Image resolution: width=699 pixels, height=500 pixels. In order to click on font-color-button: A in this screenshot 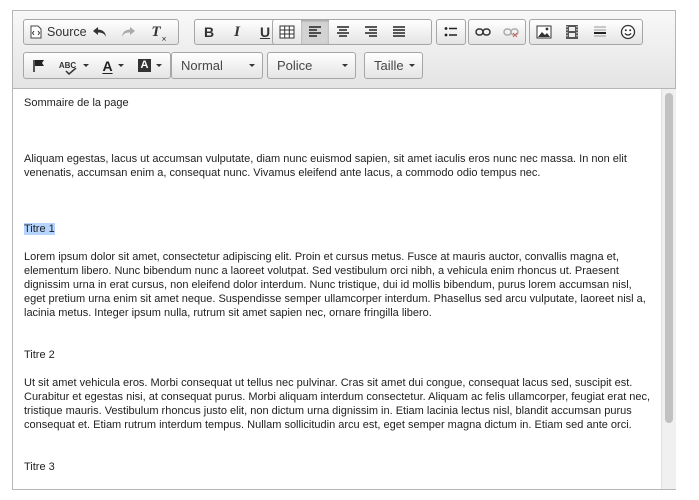, I will do `click(113, 66)`.